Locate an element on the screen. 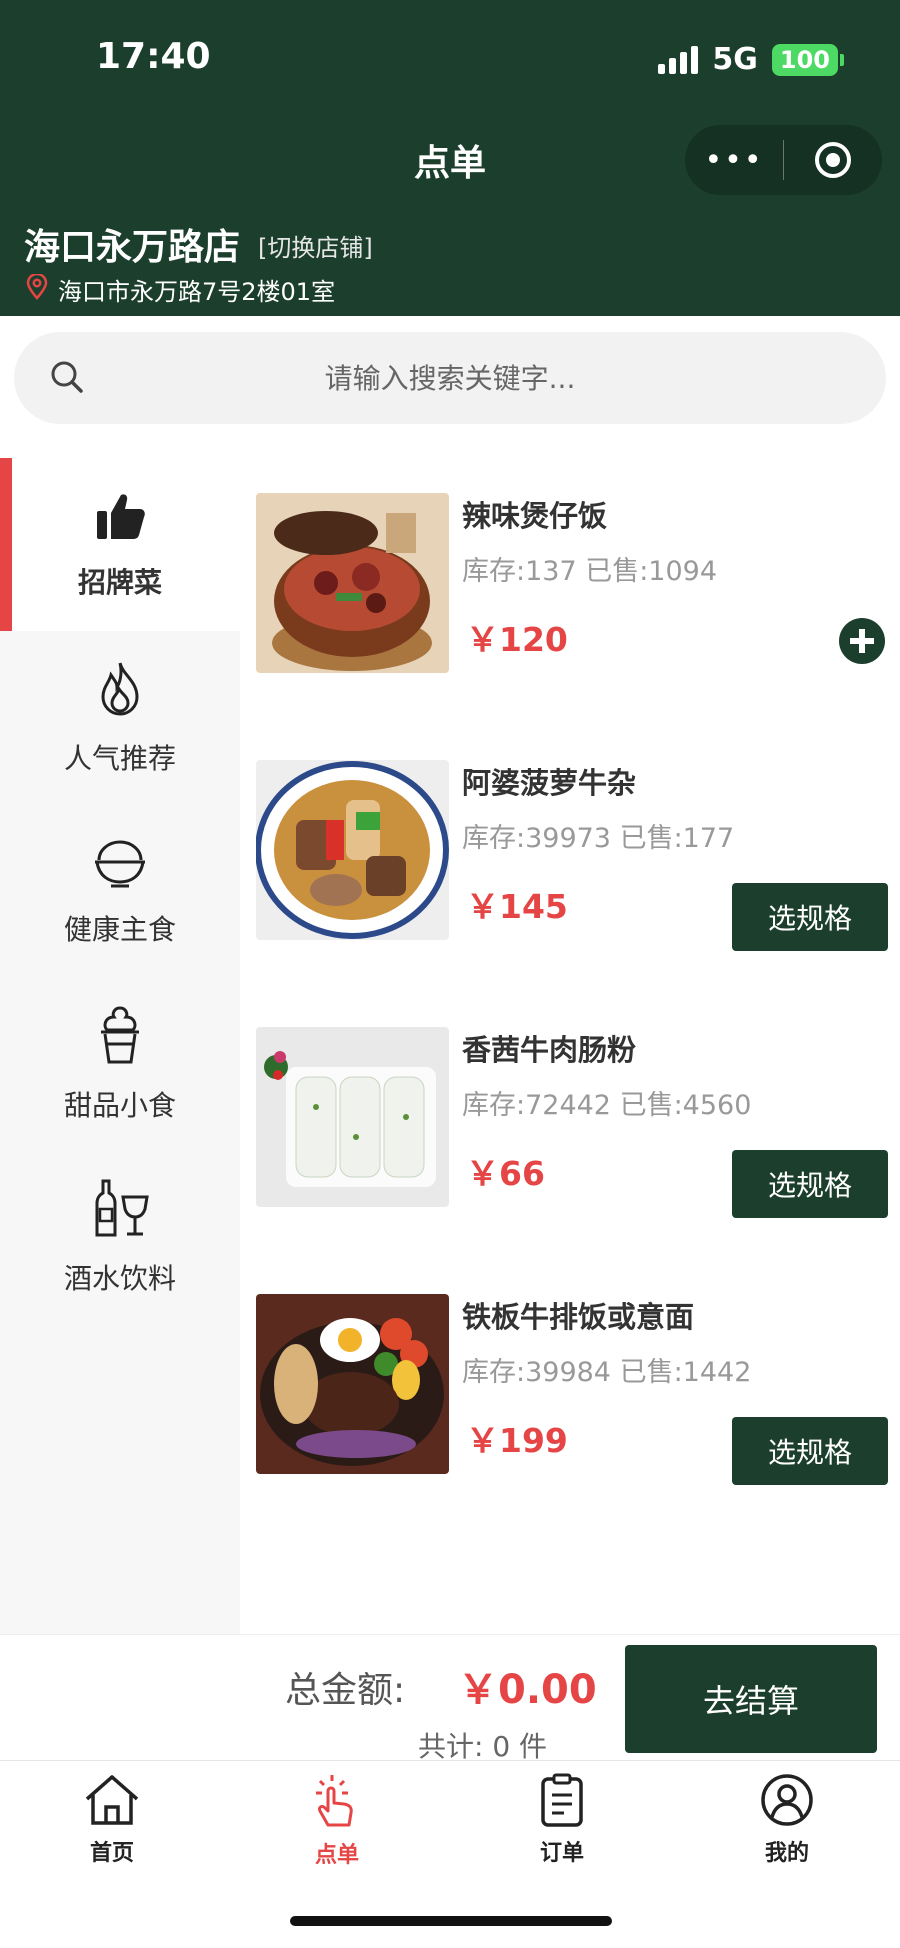  dish-price: ￥120 is located at coordinates (517, 639).